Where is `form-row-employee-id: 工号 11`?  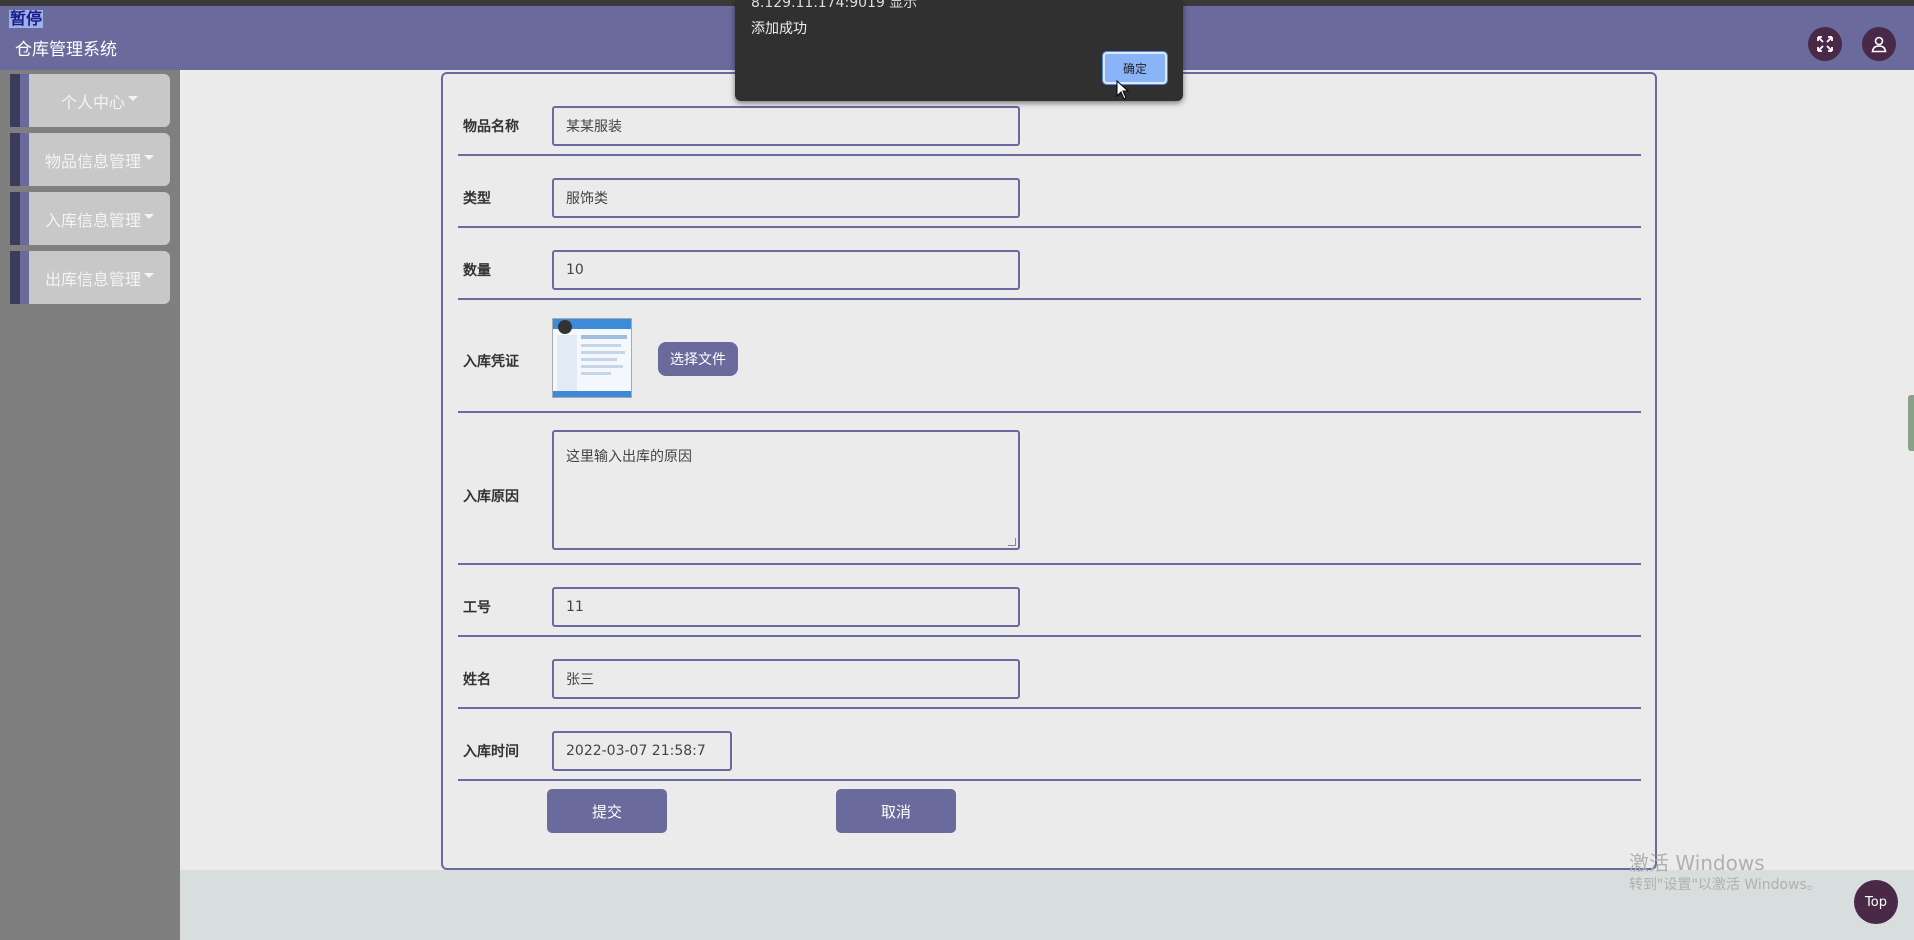 form-row-employee-id: 工号 11 is located at coordinates (1049, 602).